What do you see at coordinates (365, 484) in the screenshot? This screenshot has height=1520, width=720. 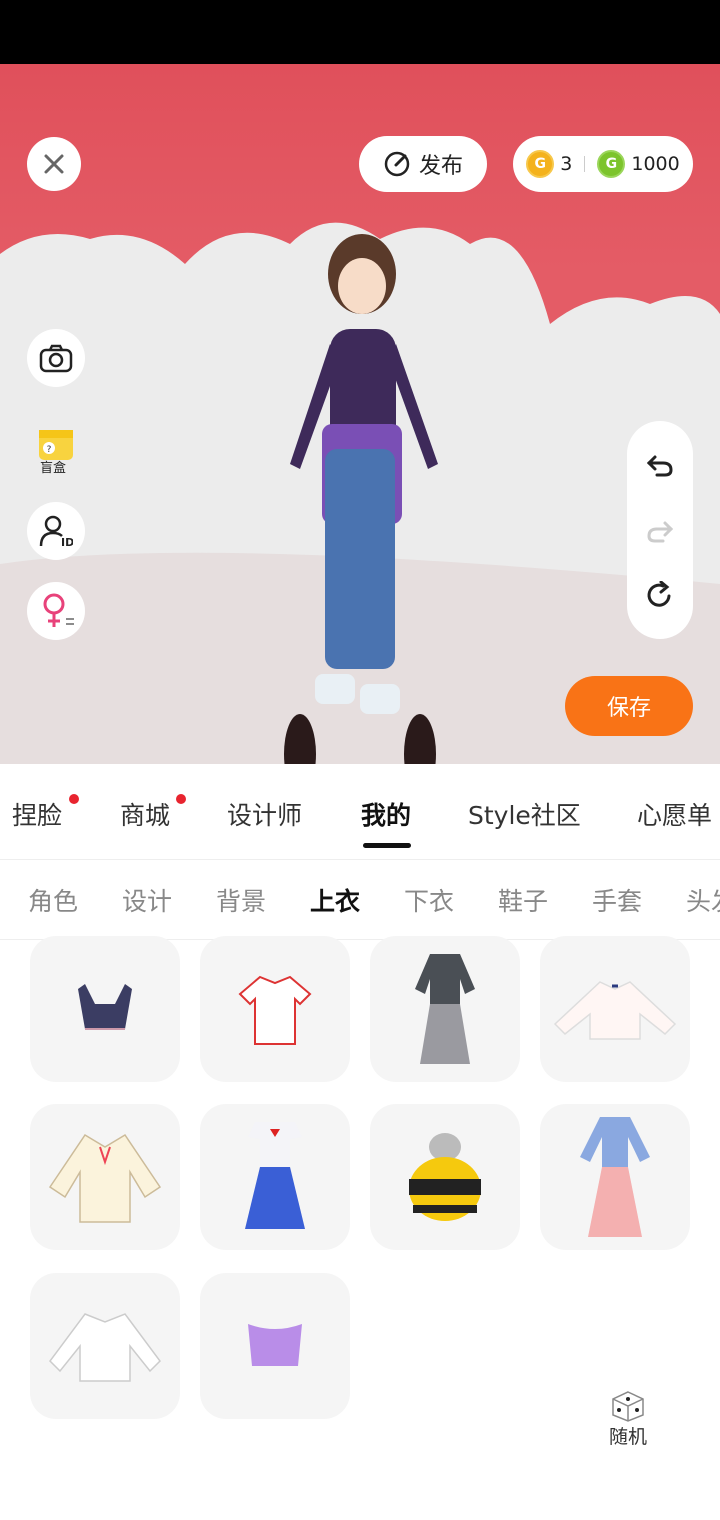 I see `avatar-character` at bounding box center [365, 484].